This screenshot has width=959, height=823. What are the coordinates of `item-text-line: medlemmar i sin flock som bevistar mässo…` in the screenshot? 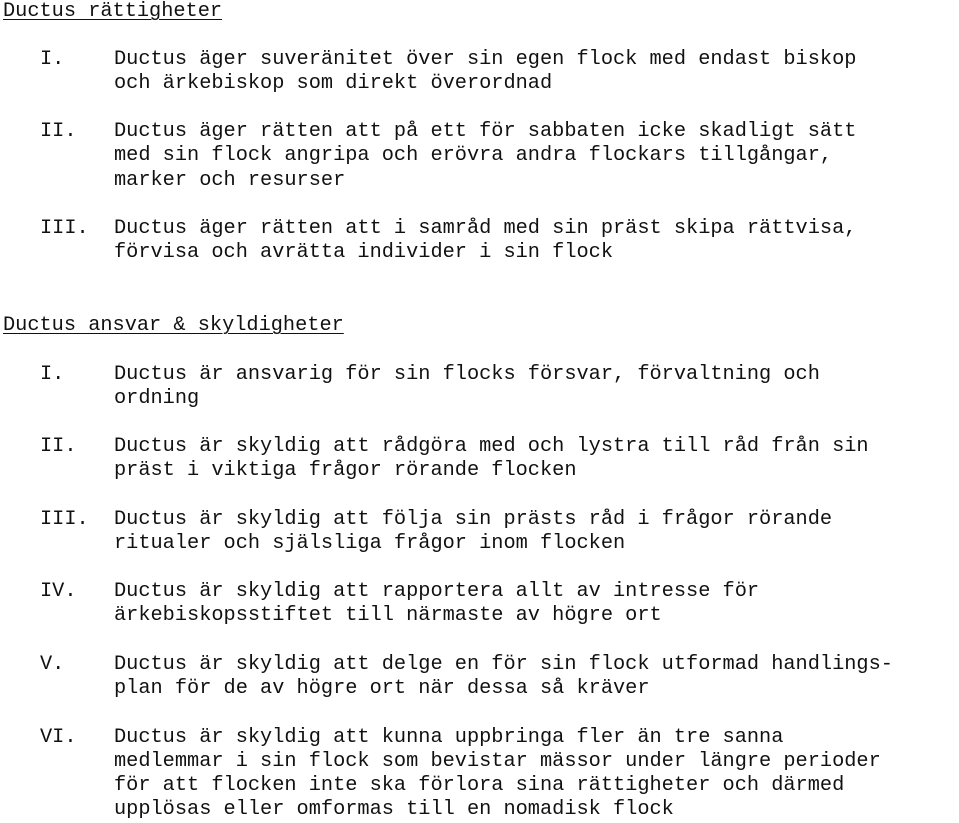 It's located at (497, 761).